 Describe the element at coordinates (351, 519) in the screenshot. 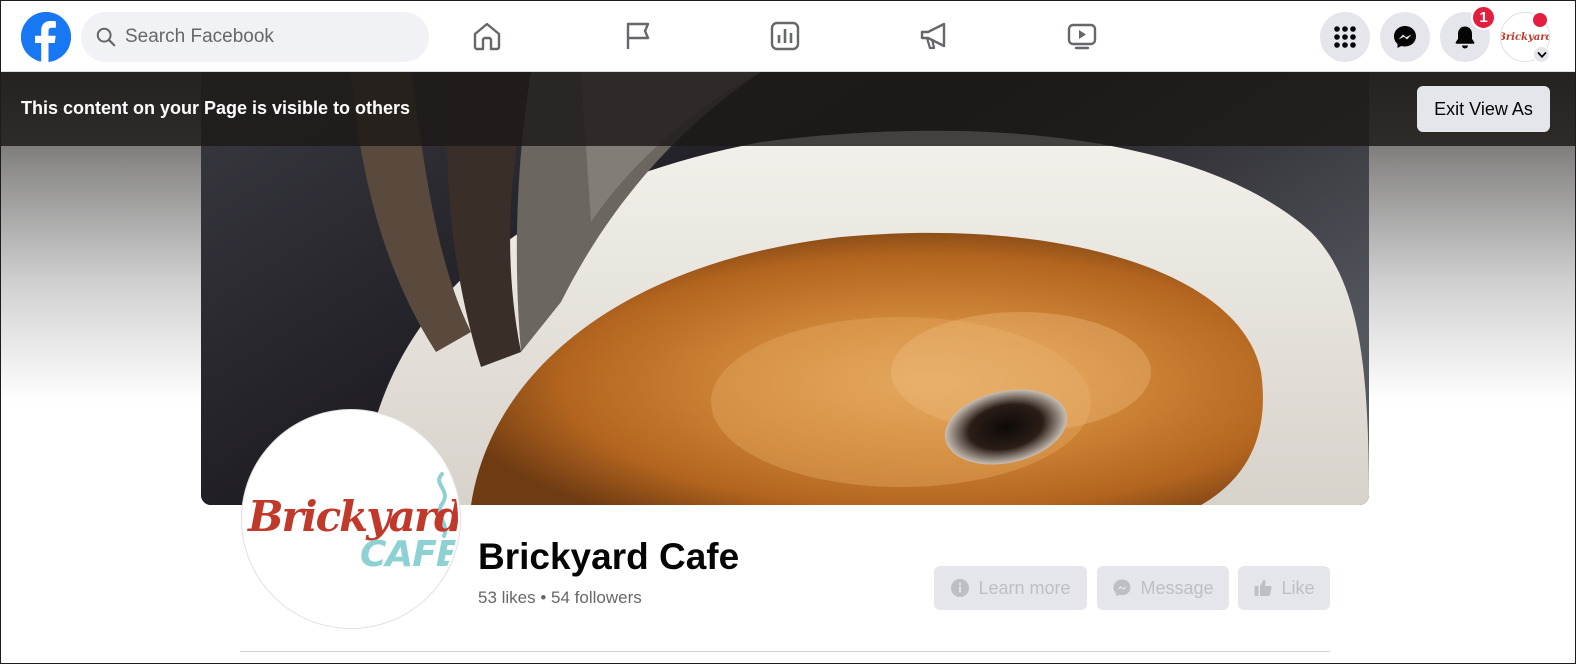

I see `profile-picture: Brickyard CAFE` at that location.